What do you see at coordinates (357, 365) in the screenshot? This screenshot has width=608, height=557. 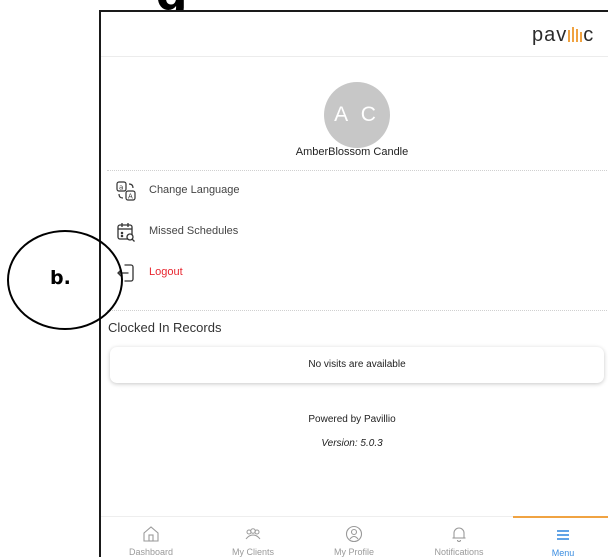 I see `empty-visits-card: No visits are available` at bounding box center [357, 365].